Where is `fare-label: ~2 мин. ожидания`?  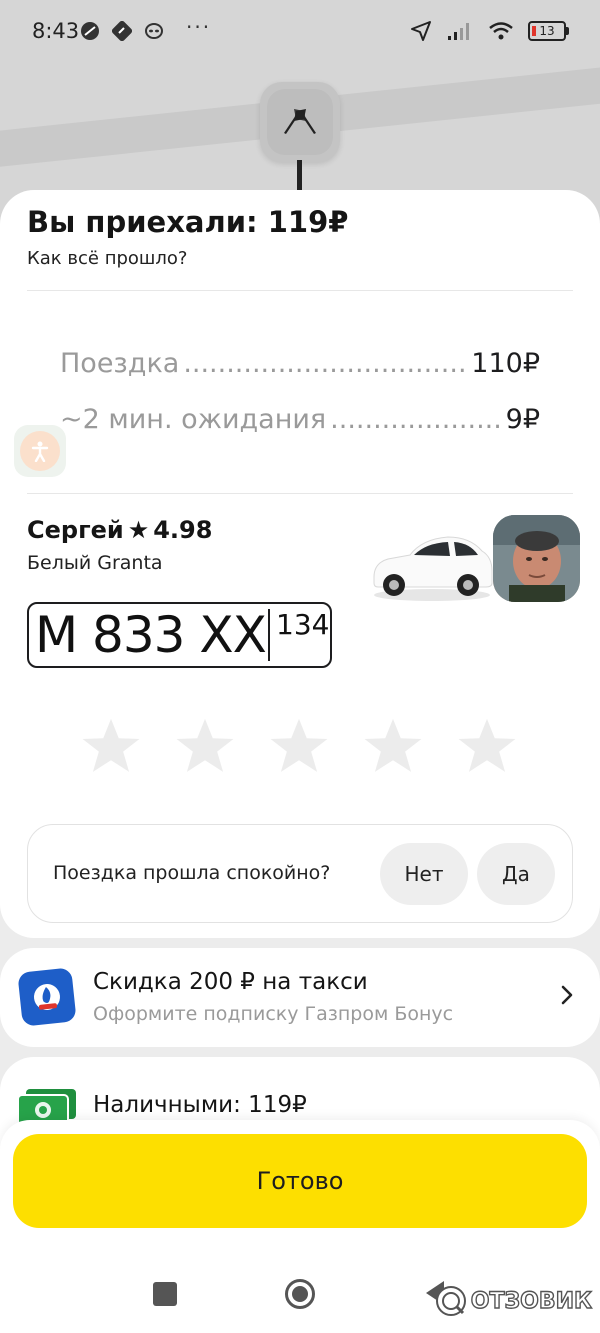
fare-label: ~2 мин. ожидания is located at coordinates (193, 419).